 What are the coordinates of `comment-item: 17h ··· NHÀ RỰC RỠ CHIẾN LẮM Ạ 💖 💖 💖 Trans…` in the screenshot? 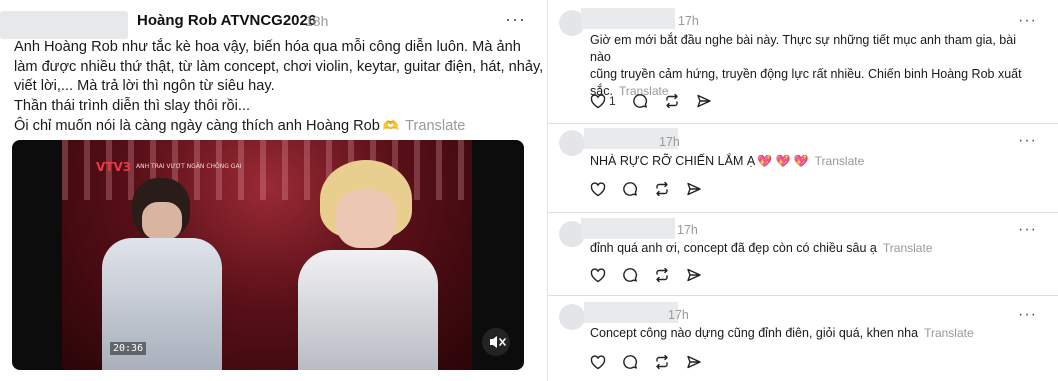 It's located at (803, 168).